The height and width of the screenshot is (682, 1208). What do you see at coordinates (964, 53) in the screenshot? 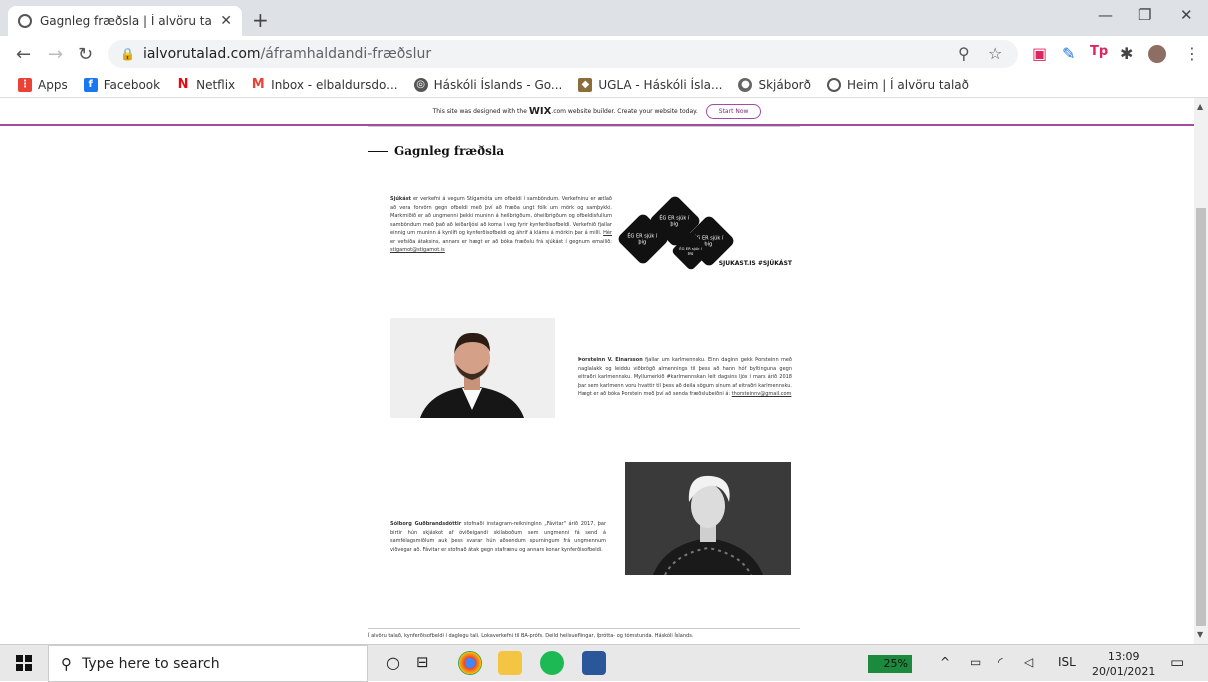
I see `zoom-icon: ⚲` at bounding box center [964, 53].